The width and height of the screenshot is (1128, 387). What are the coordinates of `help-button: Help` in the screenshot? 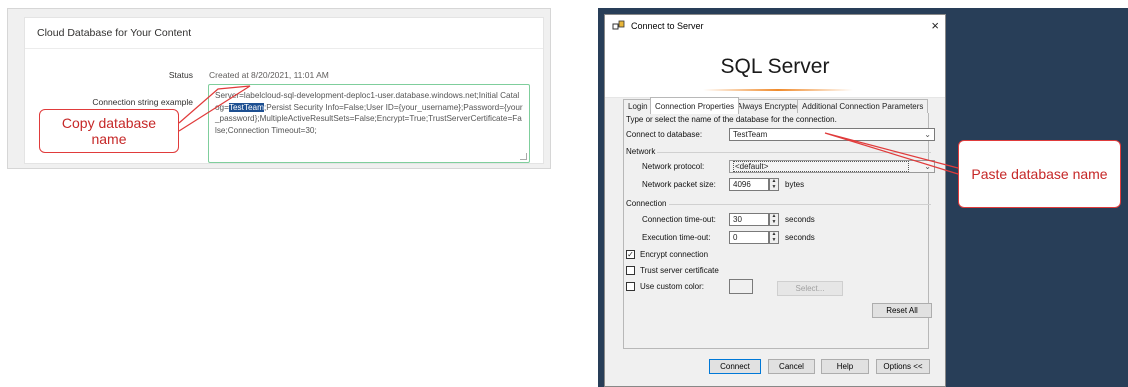 It's located at (845, 366).